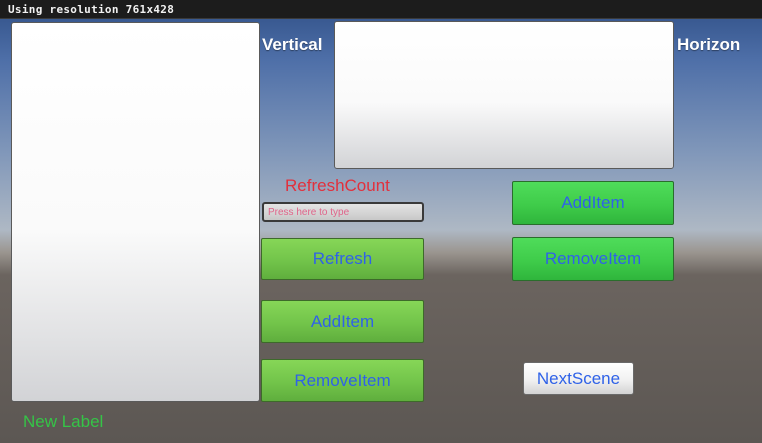 This screenshot has height=443, width=762. I want to click on remove-item-button-right-label: RemoveItem, so click(593, 258).